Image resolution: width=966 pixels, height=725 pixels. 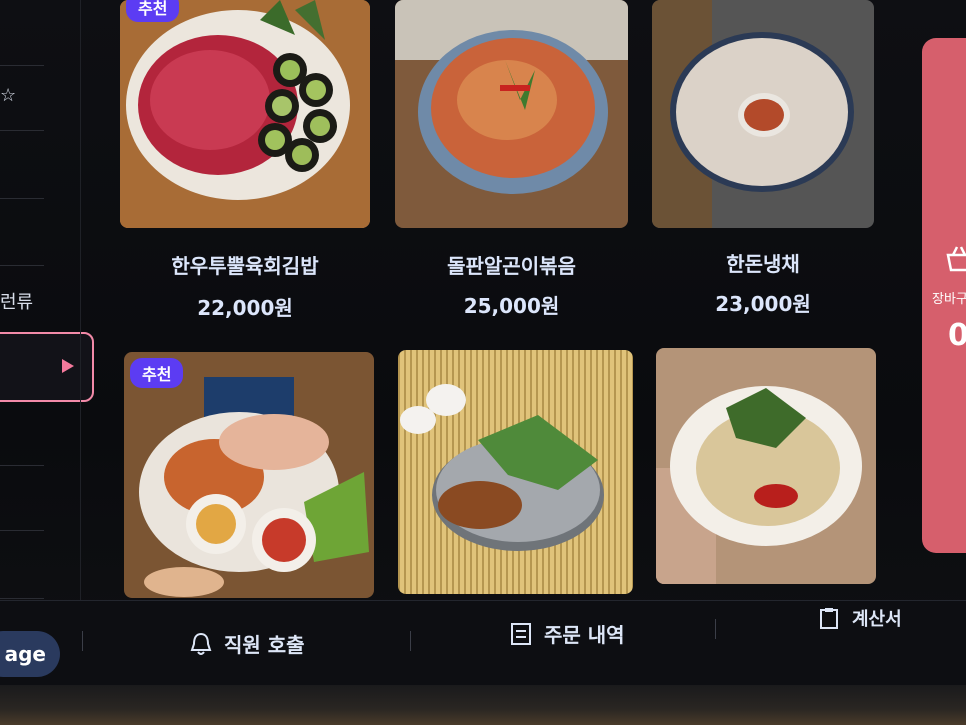 What do you see at coordinates (245, 266) in the screenshot?
I see `menu-name: 한우투뿔육회김밥` at bounding box center [245, 266].